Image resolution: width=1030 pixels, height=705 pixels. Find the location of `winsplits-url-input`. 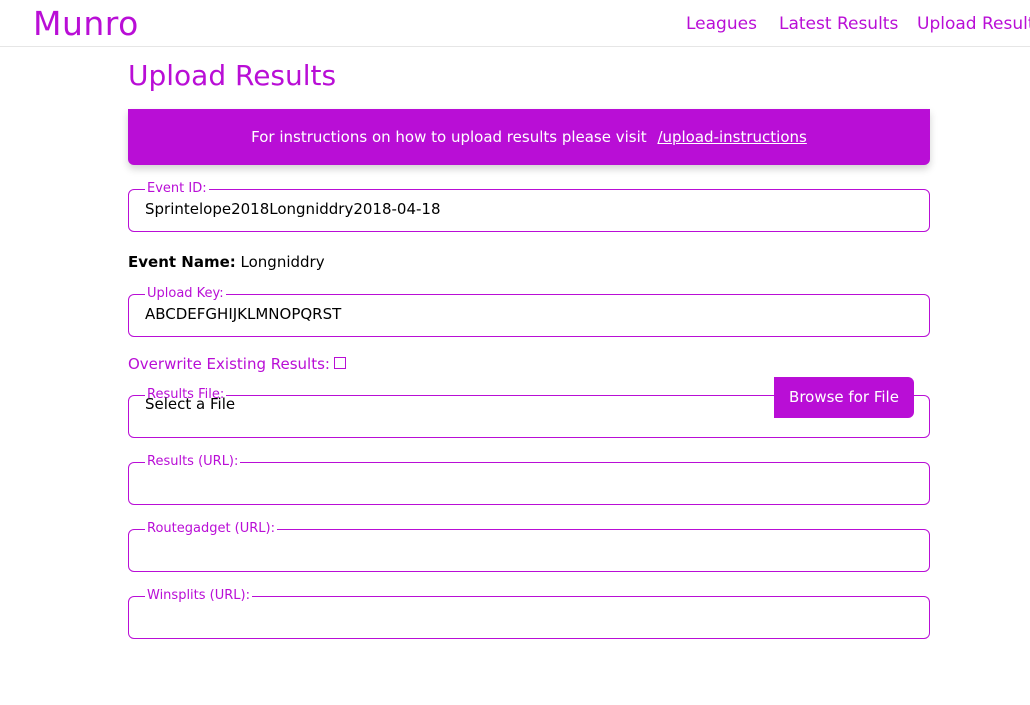

winsplits-url-input is located at coordinates (529, 604).